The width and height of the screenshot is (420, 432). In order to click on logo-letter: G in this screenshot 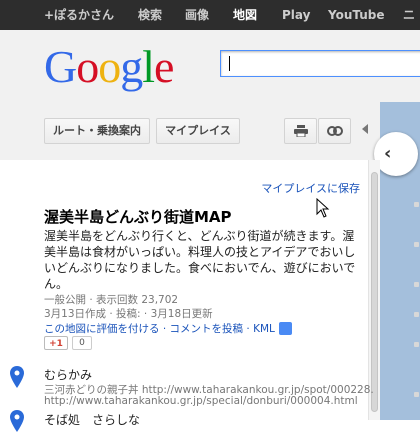, I will do `click(60, 66)`.